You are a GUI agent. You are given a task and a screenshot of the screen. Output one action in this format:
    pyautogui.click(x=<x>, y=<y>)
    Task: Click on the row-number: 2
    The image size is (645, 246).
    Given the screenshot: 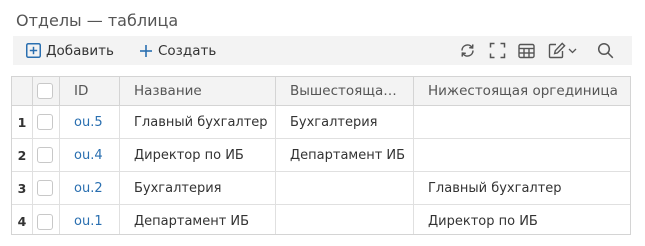 What is the action you would take?
    pyautogui.click(x=22, y=155)
    